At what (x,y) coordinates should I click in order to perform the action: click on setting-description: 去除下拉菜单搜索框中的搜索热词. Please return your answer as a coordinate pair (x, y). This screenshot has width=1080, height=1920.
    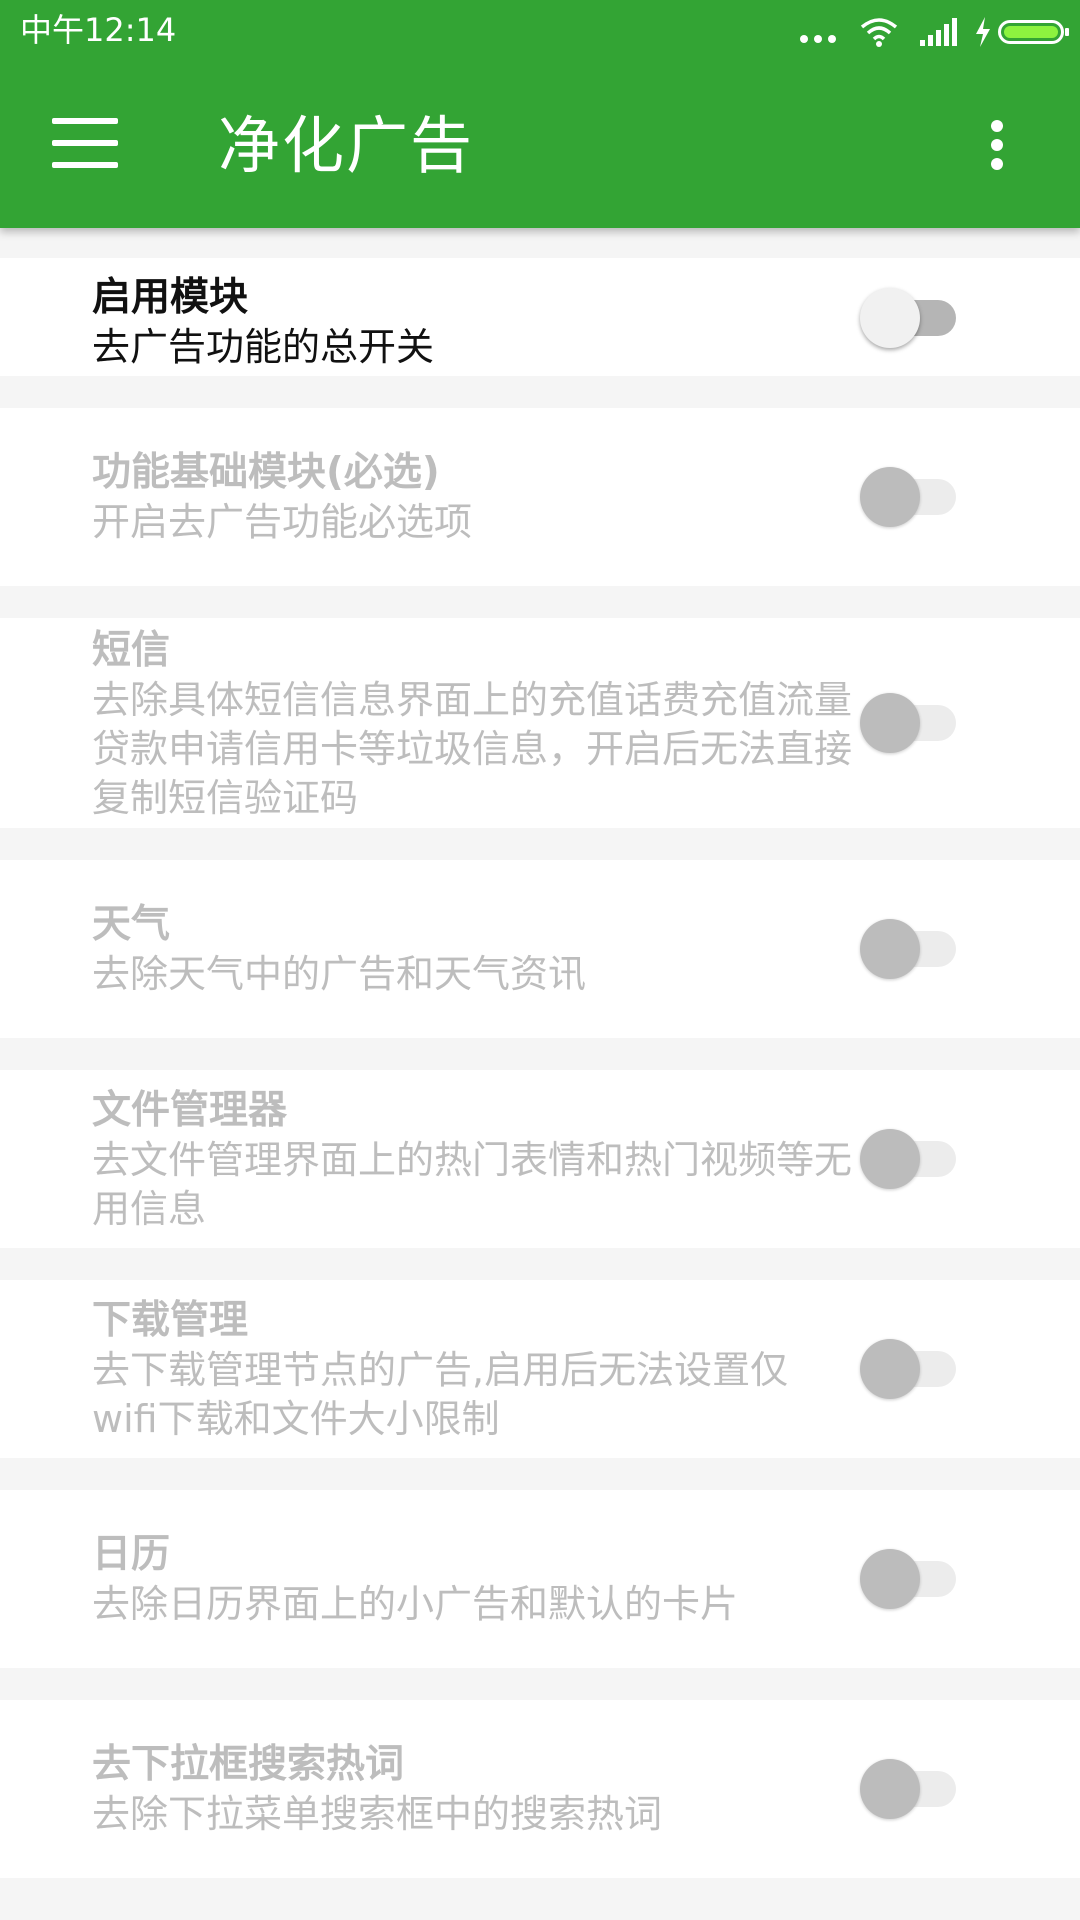
    Looking at the image, I should click on (377, 1814).